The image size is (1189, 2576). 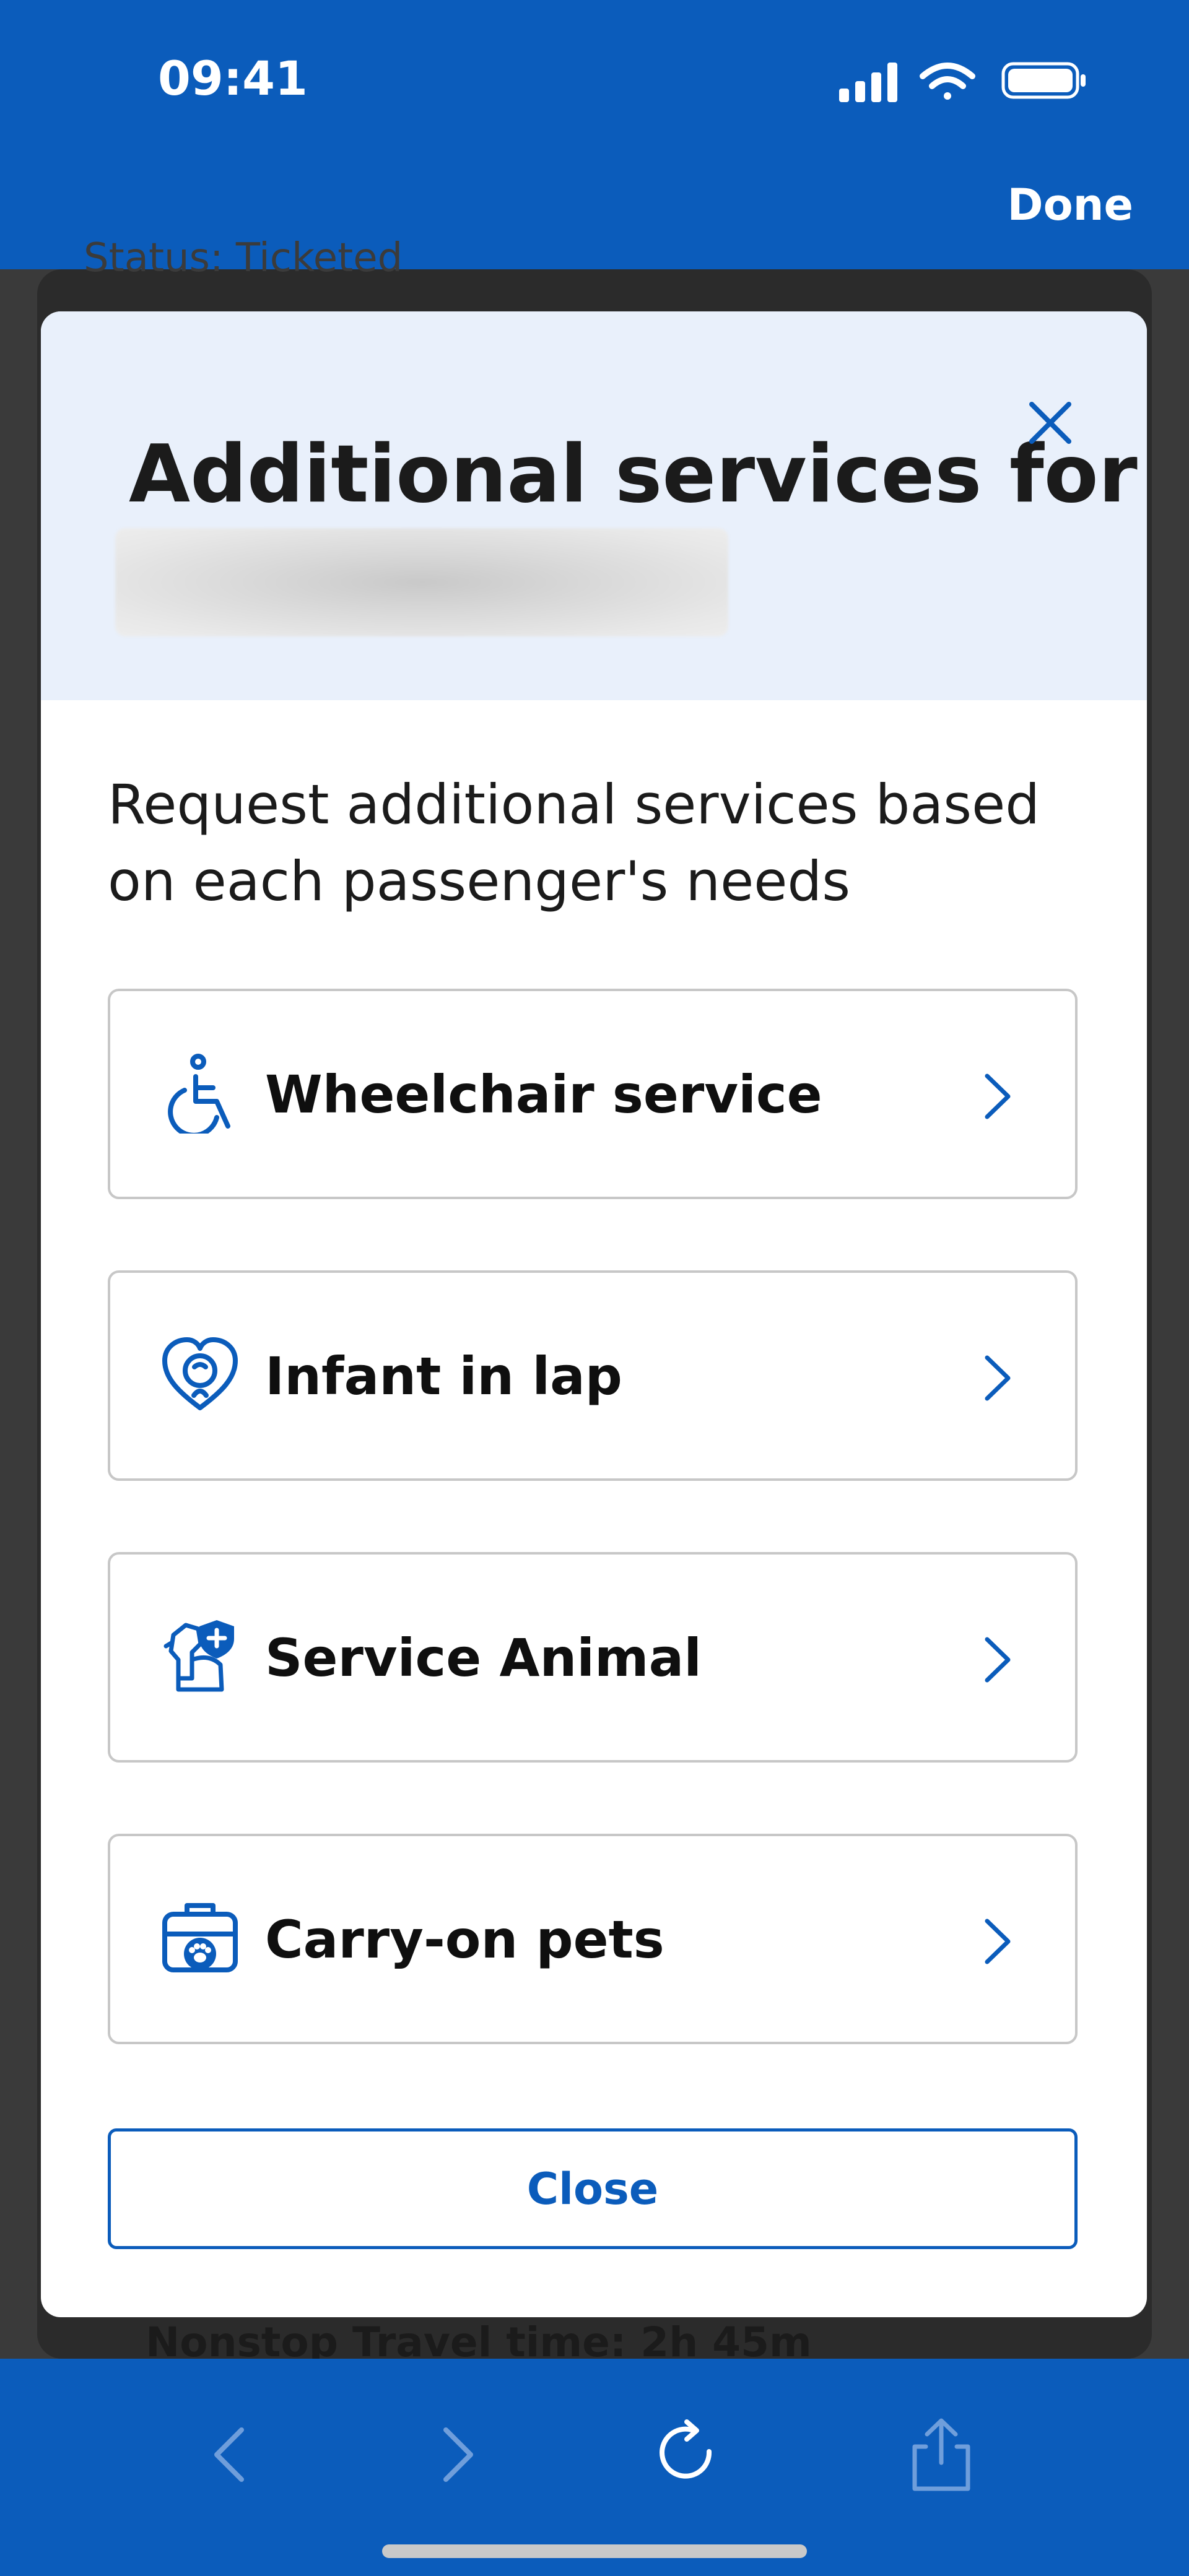 I want to click on done-button: Done, so click(x=1070, y=205).